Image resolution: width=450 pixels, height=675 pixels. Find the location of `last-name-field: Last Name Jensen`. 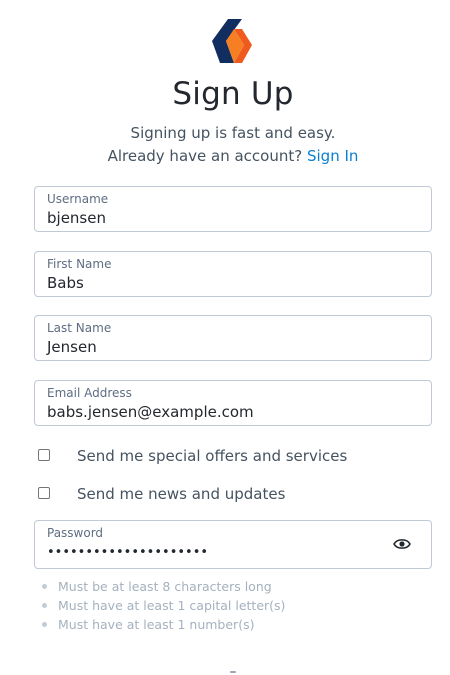

last-name-field: Last Name Jensen is located at coordinates (233, 338).